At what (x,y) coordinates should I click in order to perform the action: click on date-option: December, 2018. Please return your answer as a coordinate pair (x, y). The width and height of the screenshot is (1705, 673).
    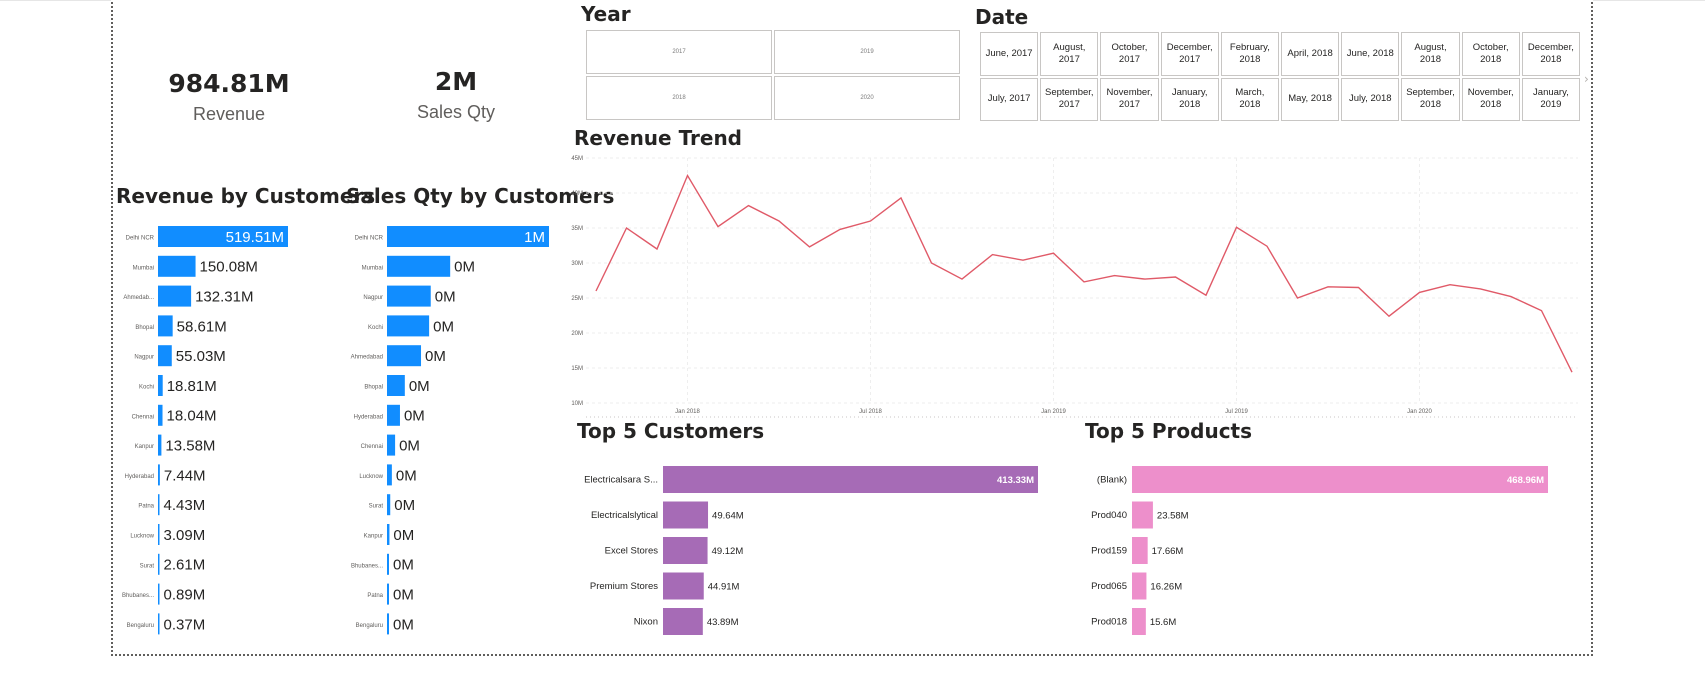
    Looking at the image, I should click on (1550, 54).